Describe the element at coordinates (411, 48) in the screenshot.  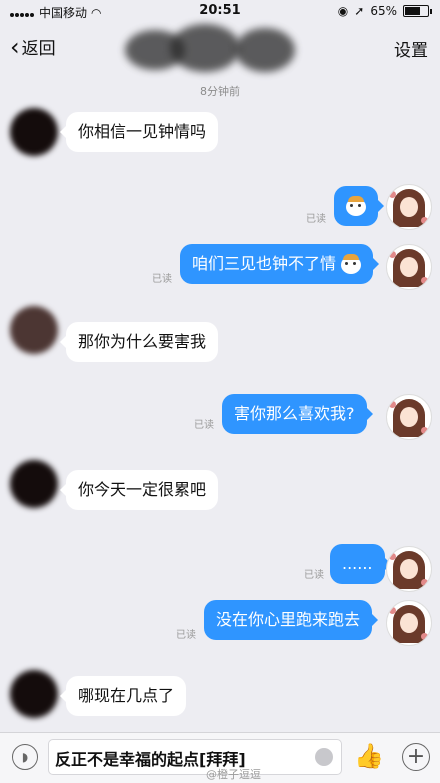
I see `settings-button: 设置` at that location.